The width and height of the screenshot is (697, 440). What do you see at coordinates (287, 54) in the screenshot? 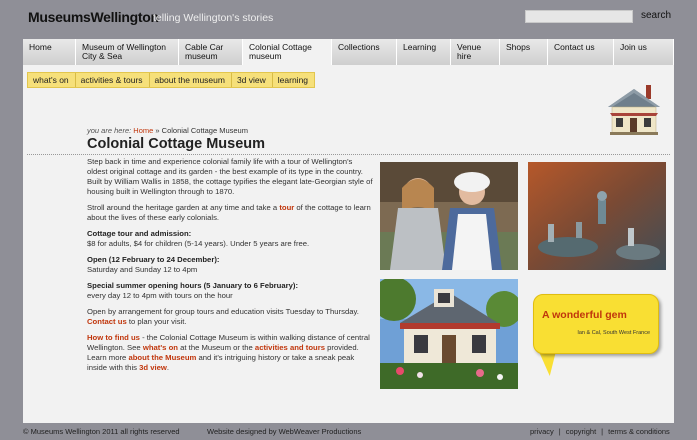
I see `tab-colonial-cottage: Colonial Cottage museum` at bounding box center [287, 54].